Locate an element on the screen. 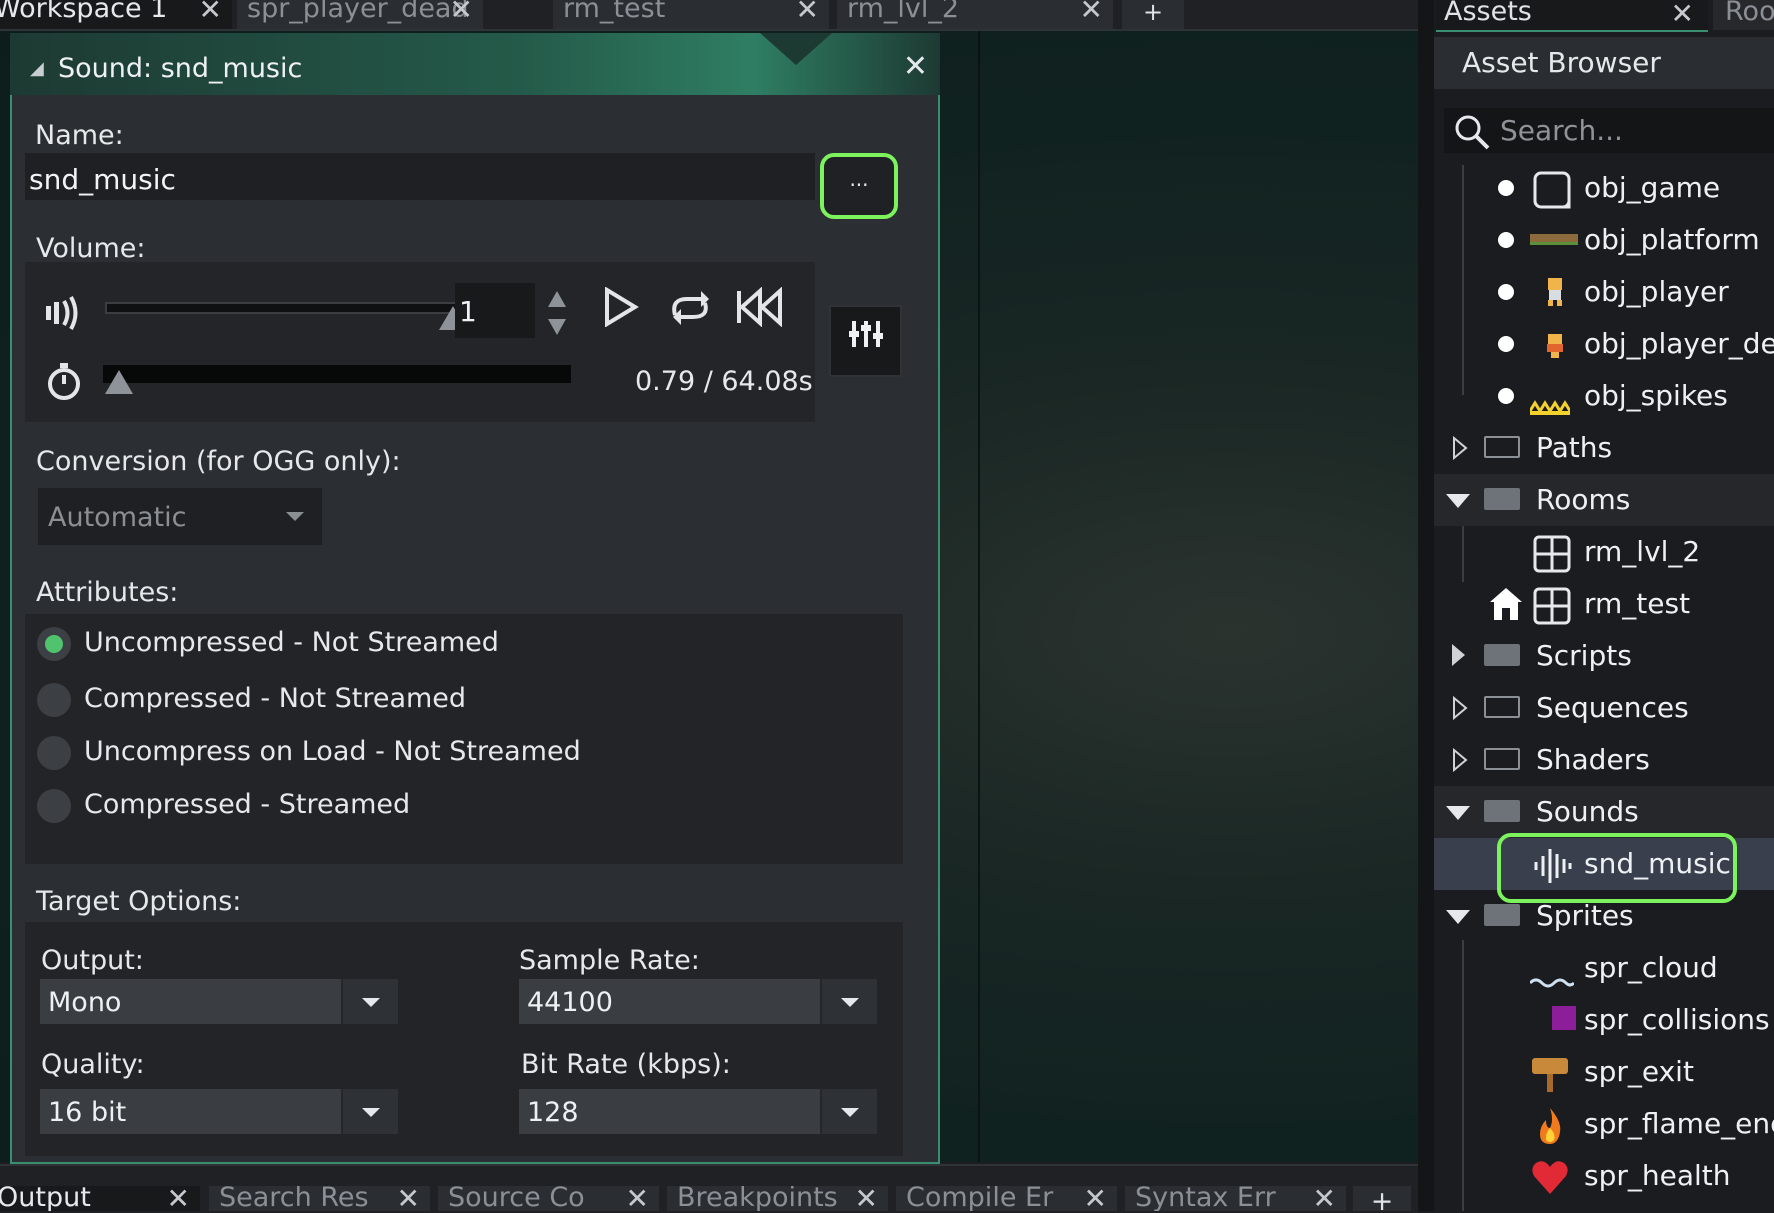 Image resolution: width=1774 pixels, height=1213 pixels. playback-slider is located at coordinates (337, 374).